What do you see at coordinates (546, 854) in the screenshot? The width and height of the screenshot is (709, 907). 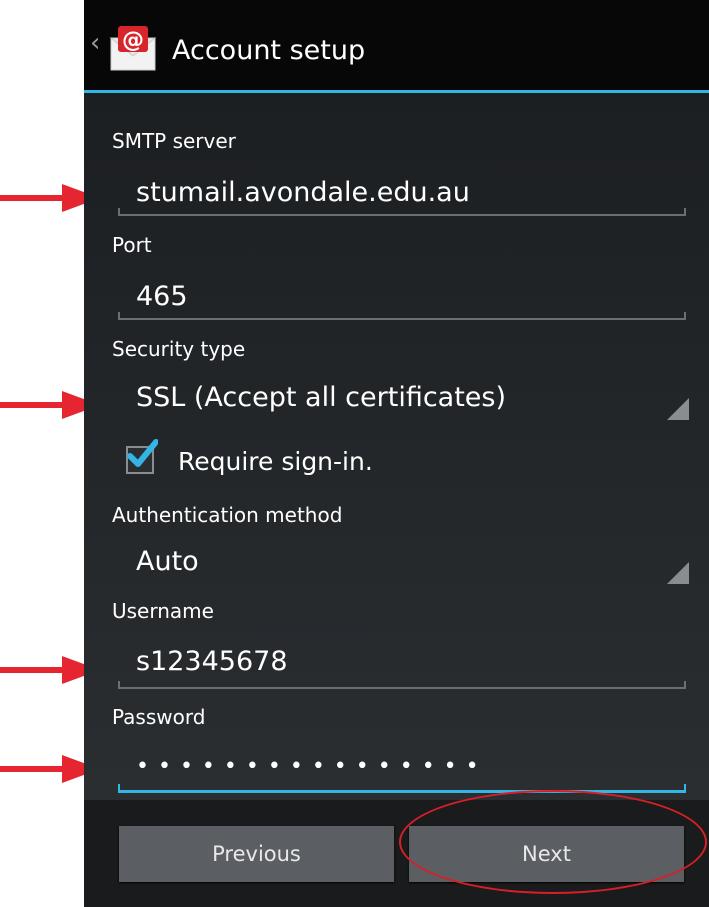 I see `next-button: Next` at bounding box center [546, 854].